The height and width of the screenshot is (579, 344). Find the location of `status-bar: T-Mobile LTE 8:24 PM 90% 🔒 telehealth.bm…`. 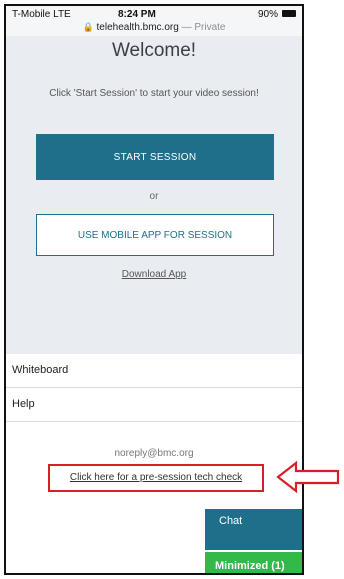

status-bar: T-Mobile LTE 8:24 PM 90% 🔒 telehealth.bm… is located at coordinates (154, 22).